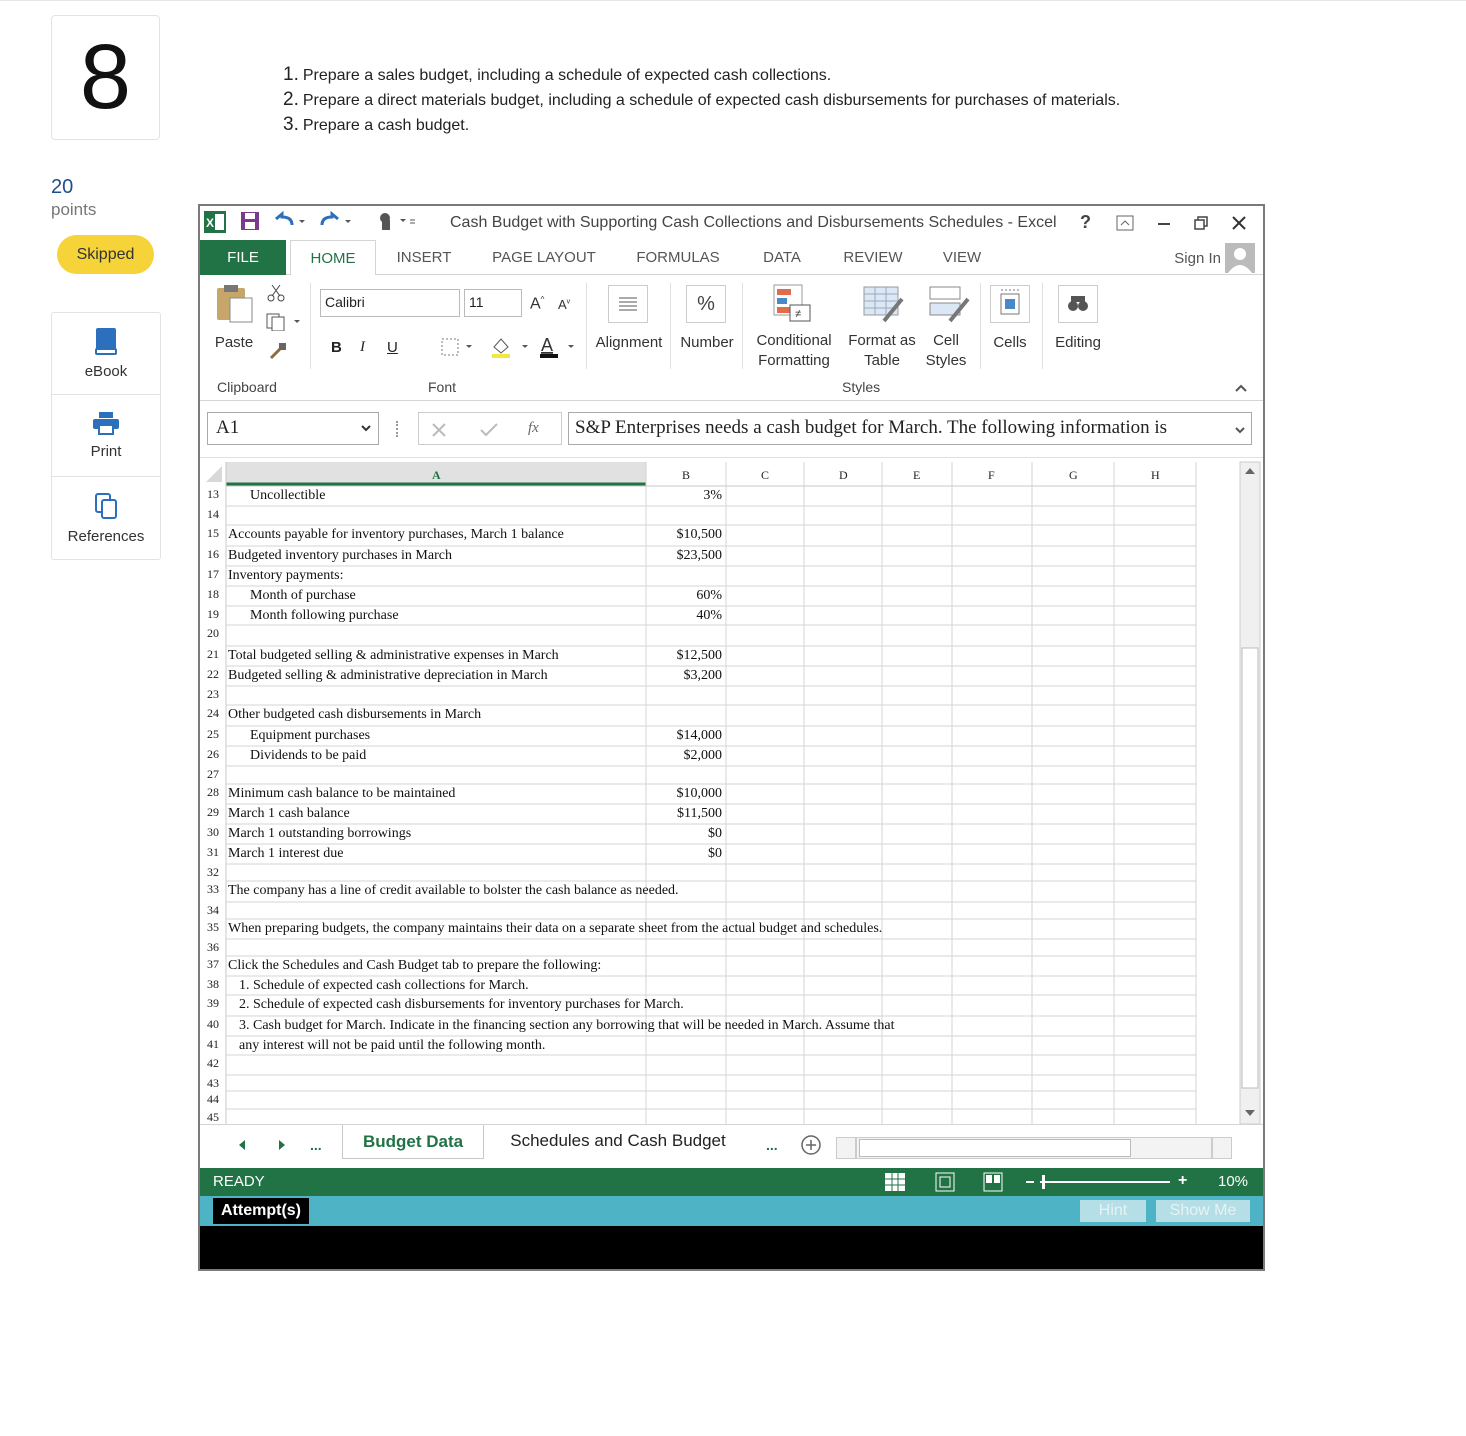 The height and width of the screenshot is (1436, 1466). I want to click on tab-page-layout: PAGE LAYOUT, so click(544, 257).